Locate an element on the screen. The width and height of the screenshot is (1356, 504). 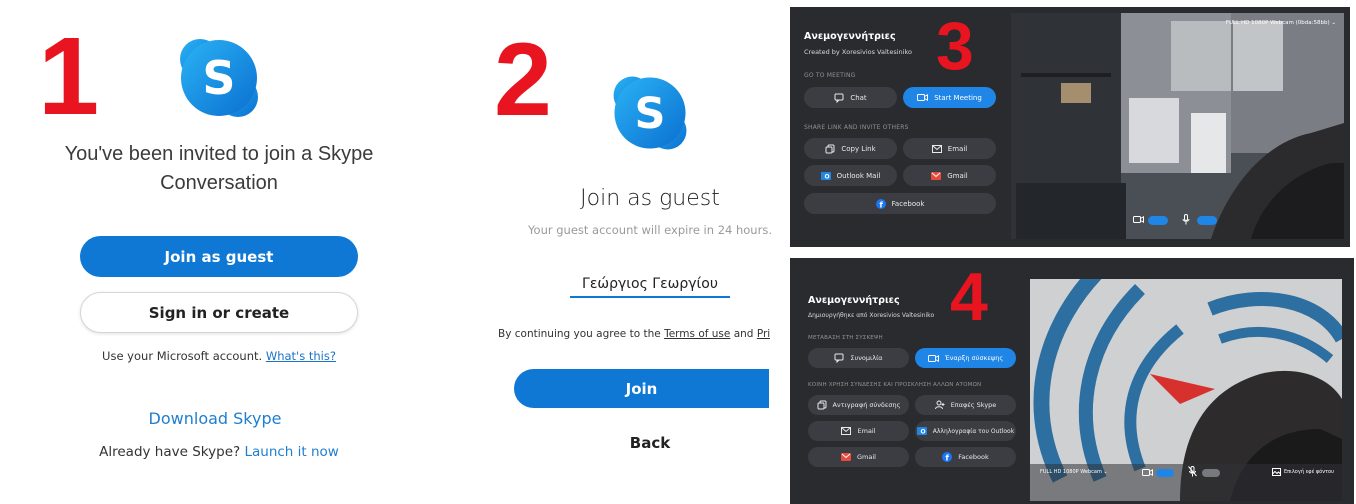
share-link-label: SHARE LINK AND INVITE OTHERS is located at coordinates (856, 127).